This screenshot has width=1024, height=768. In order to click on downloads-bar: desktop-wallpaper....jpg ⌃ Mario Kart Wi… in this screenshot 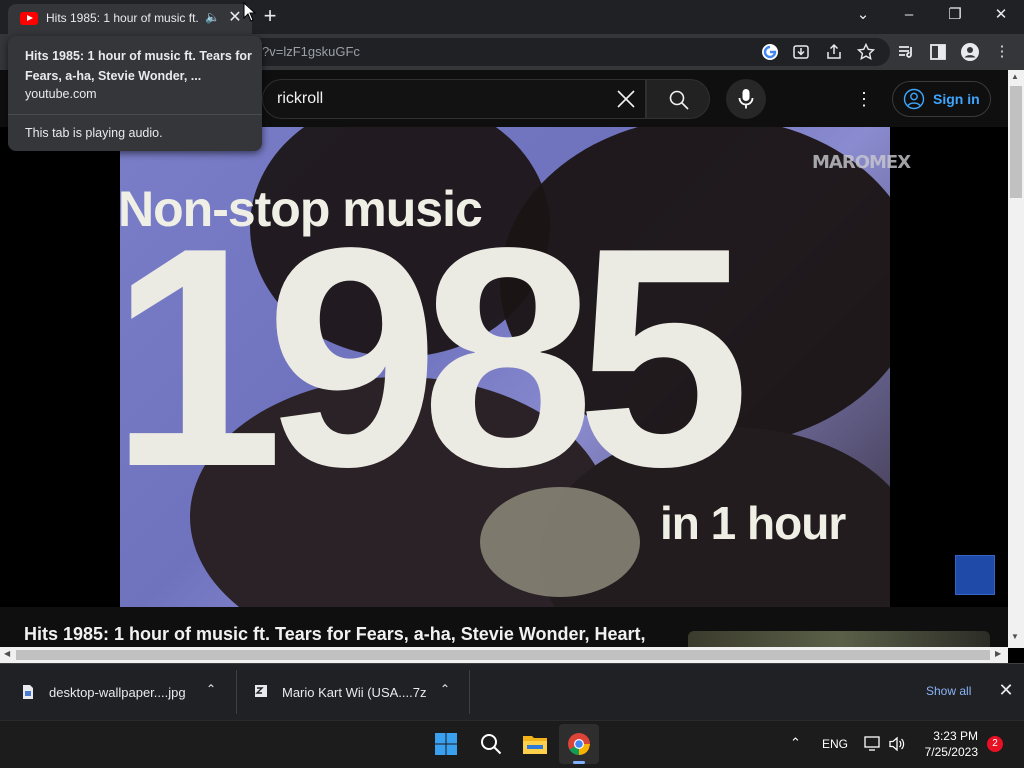, I will do `click(512, 691)`.